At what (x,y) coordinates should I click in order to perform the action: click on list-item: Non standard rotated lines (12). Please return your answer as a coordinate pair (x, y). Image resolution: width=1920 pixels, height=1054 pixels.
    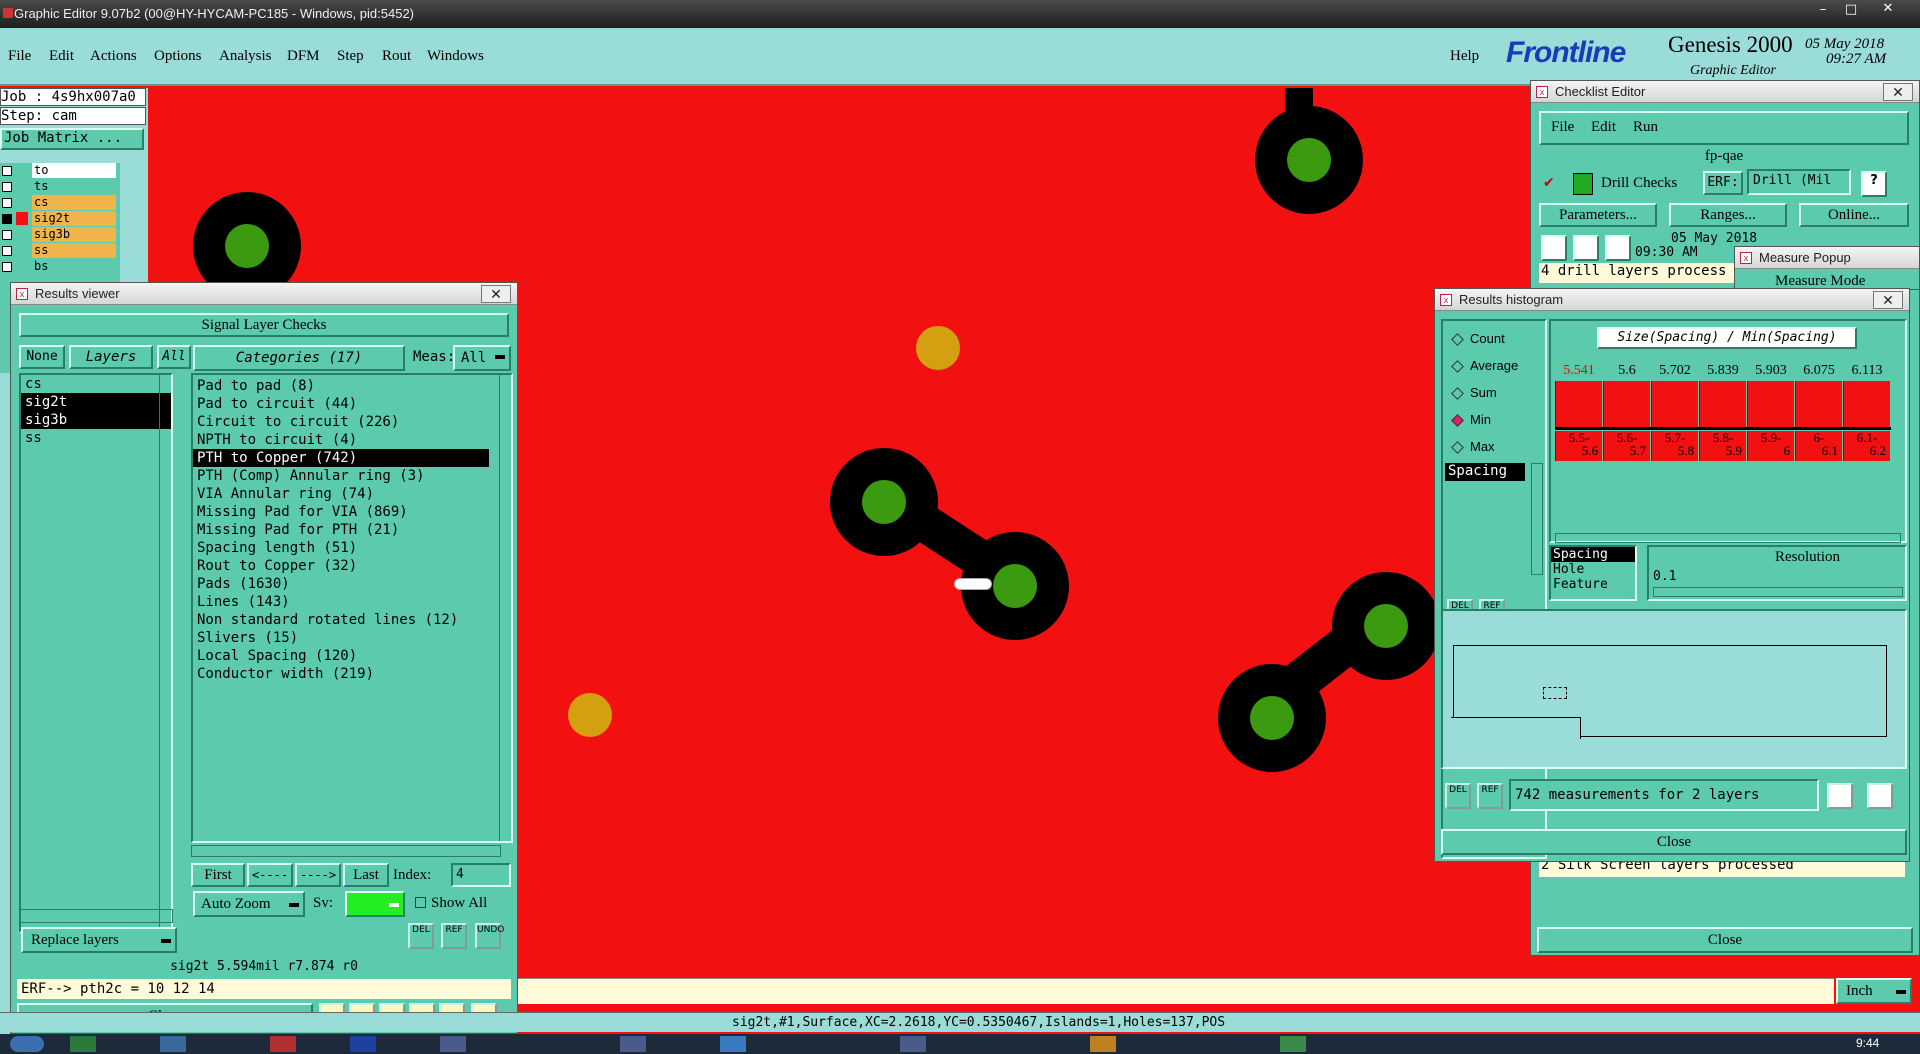
    Looking at the image, I should click on (352, 620).